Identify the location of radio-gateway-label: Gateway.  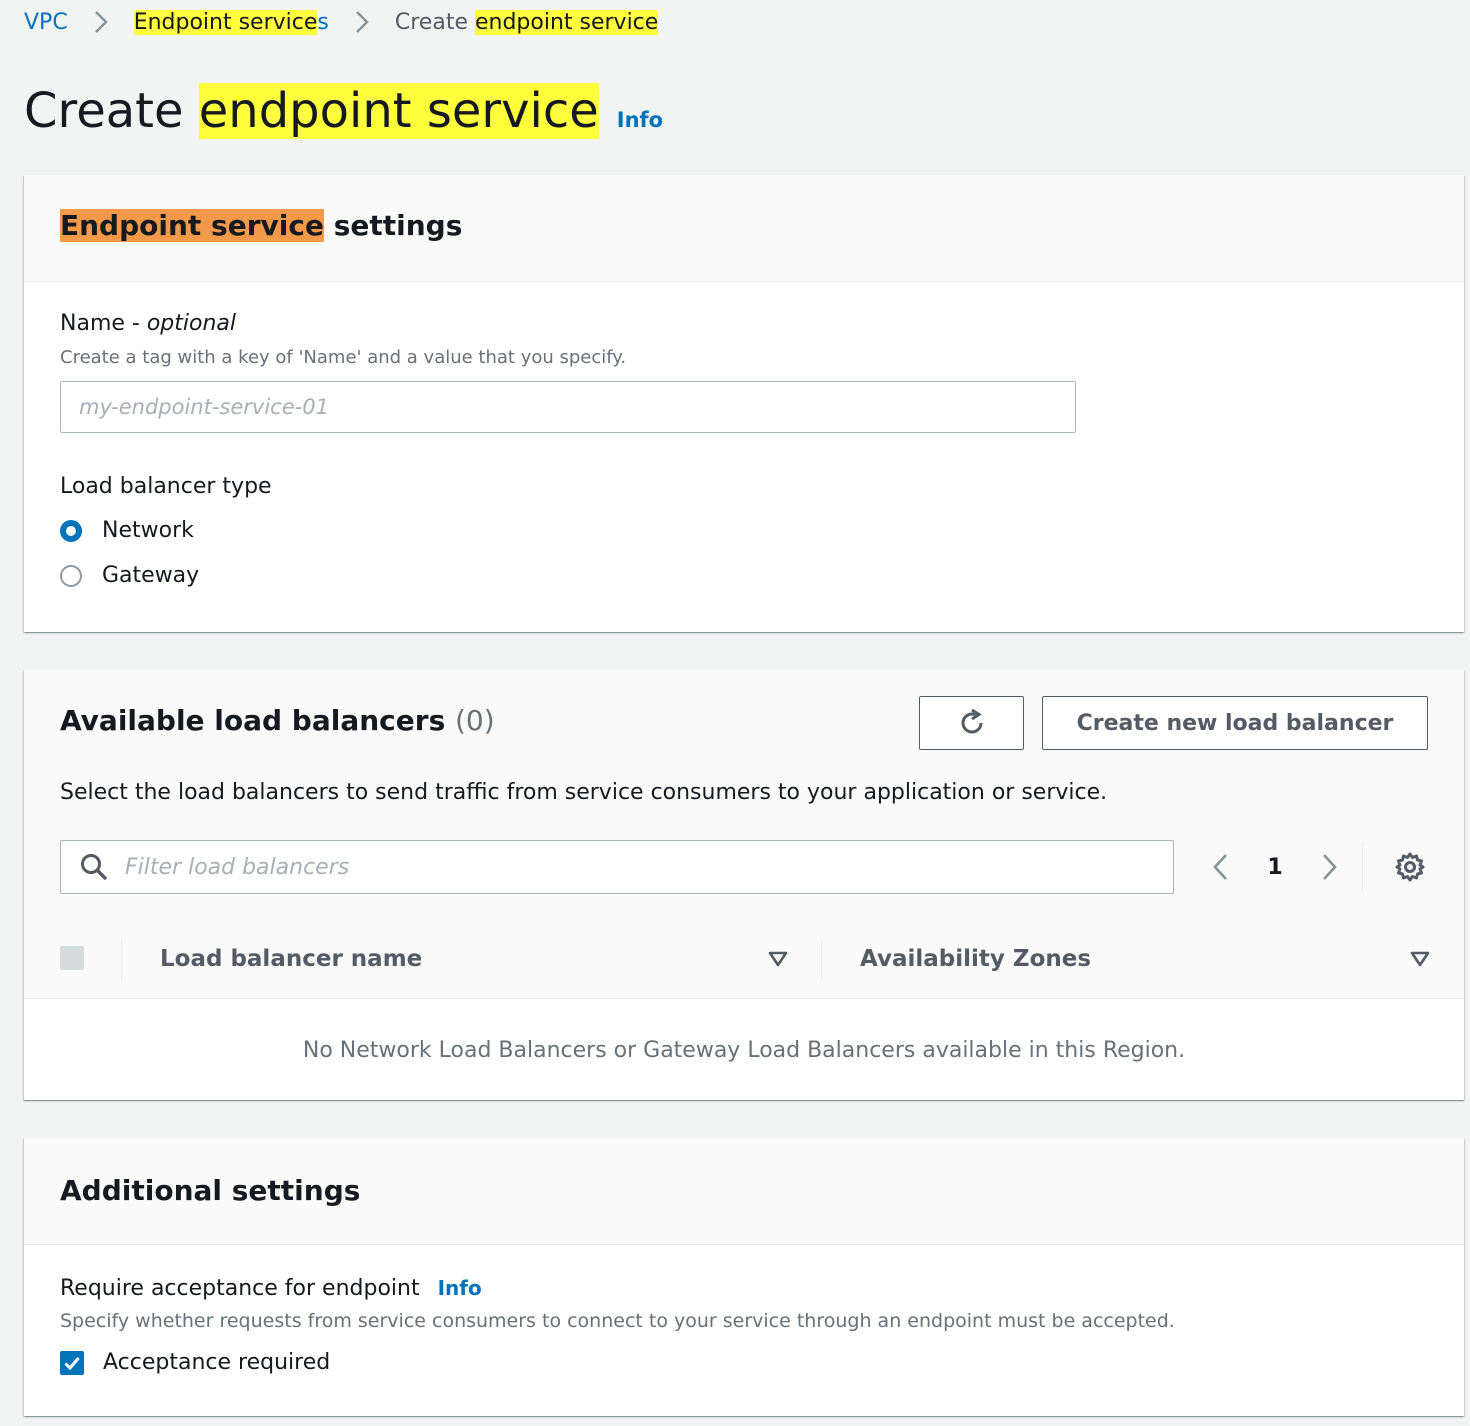
(151, 575).